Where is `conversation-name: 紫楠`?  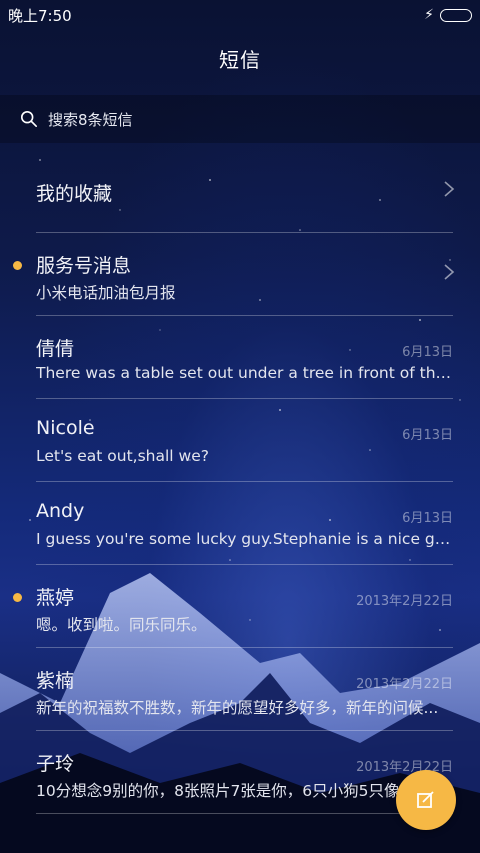
conversation-name: 紫楠 is located at coordinates (55, 681).